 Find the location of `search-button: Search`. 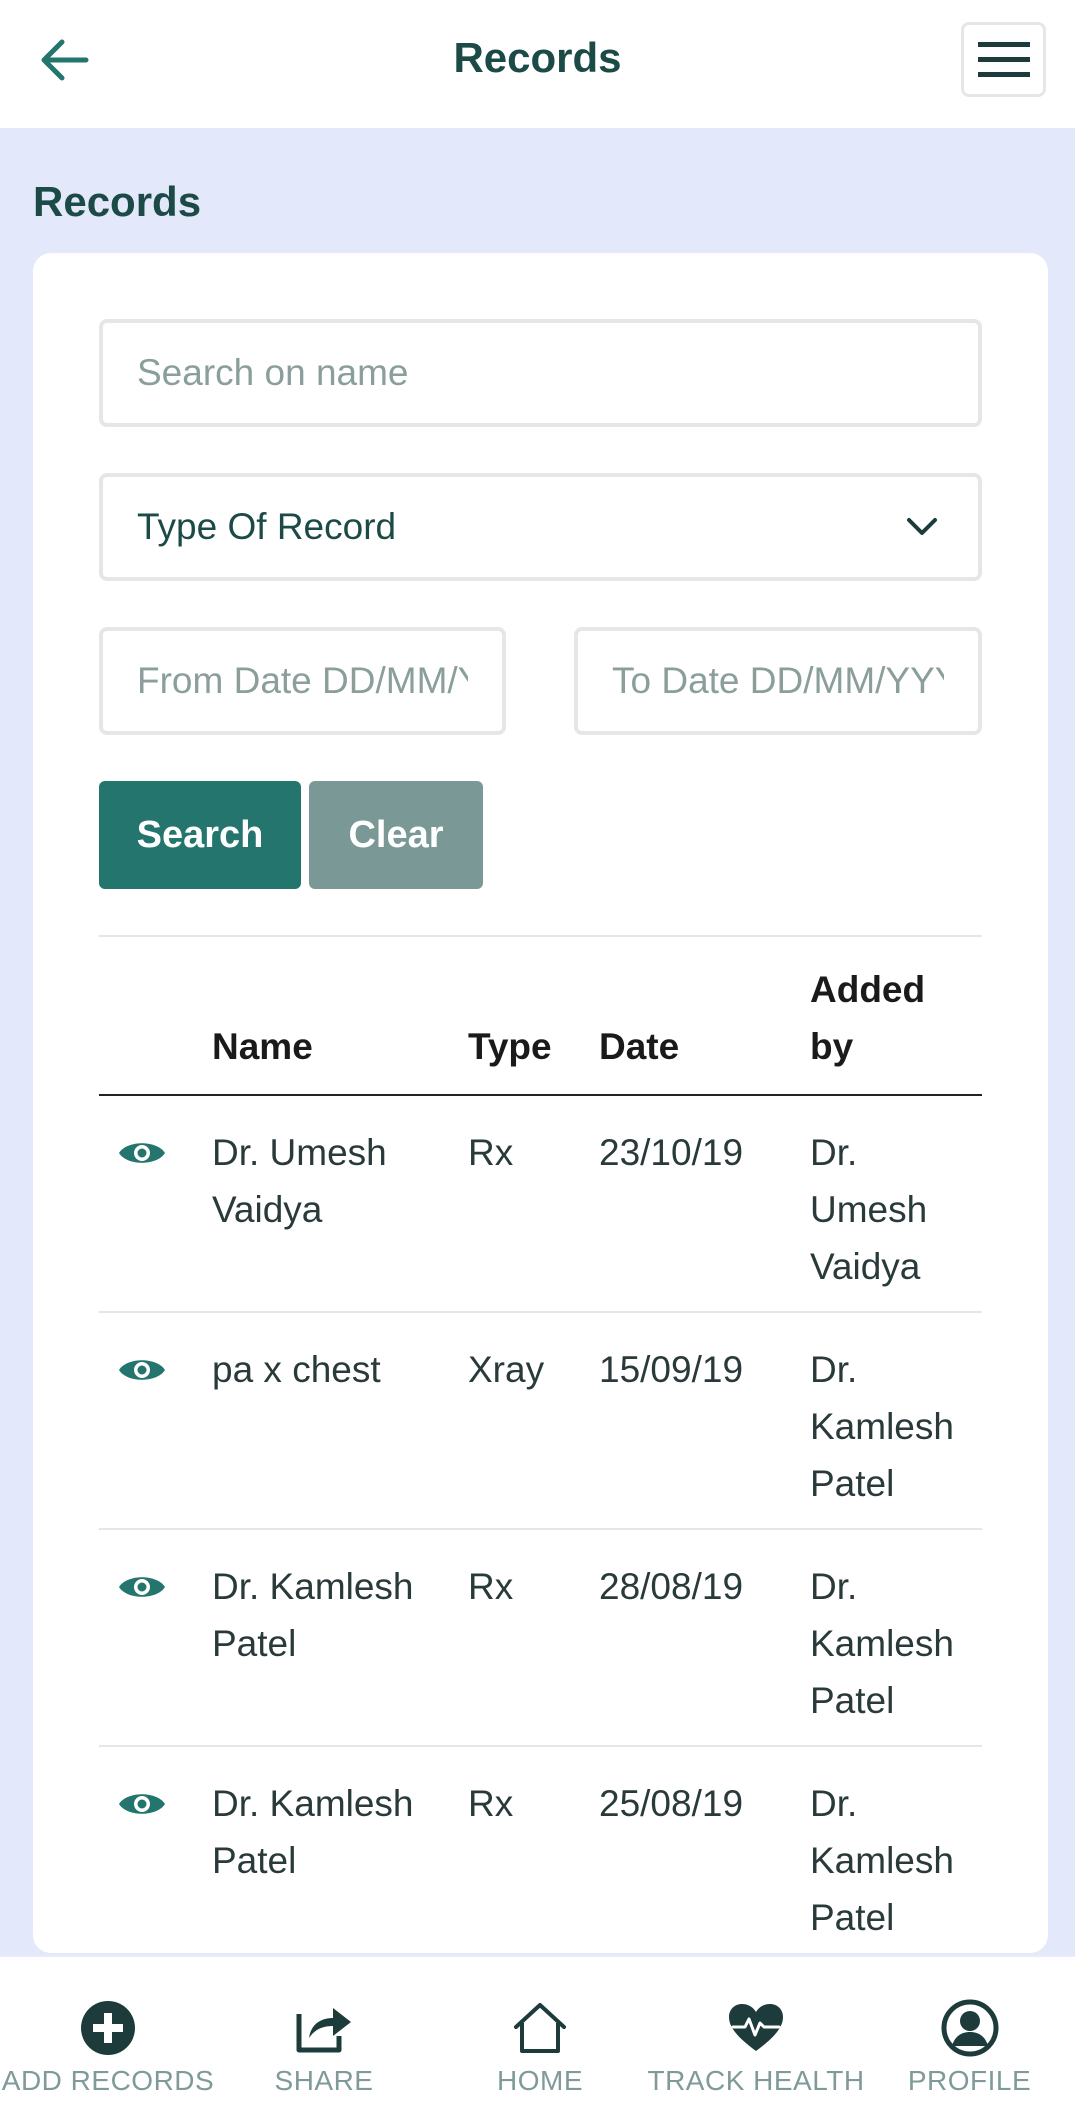

search-button: Search is located at coordinates (200, 835).